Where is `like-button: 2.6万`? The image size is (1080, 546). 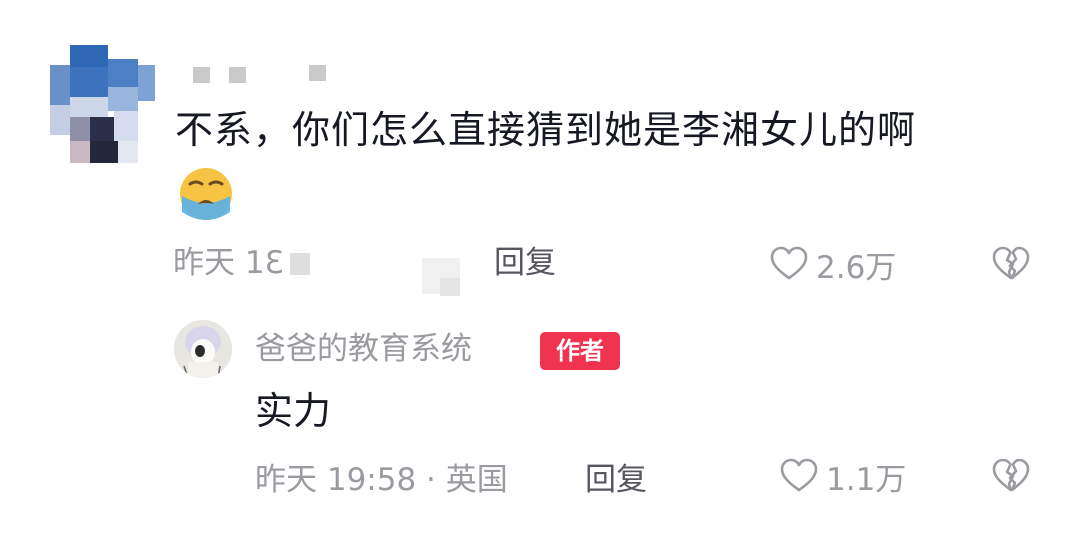
like-button: 2.6万 is located at coordinates (832, 264).